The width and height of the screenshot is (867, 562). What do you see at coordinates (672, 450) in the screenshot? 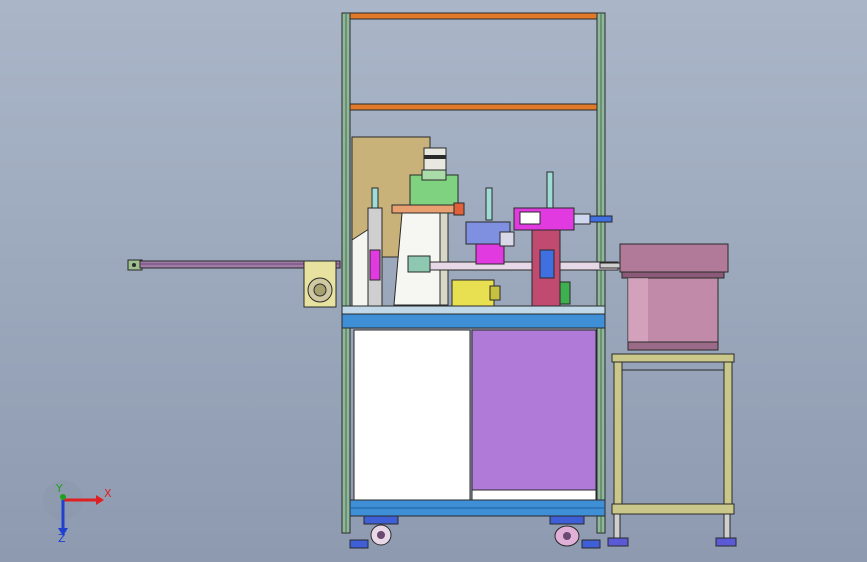
I see `bowl-stand` at bounding box center [672, 450].